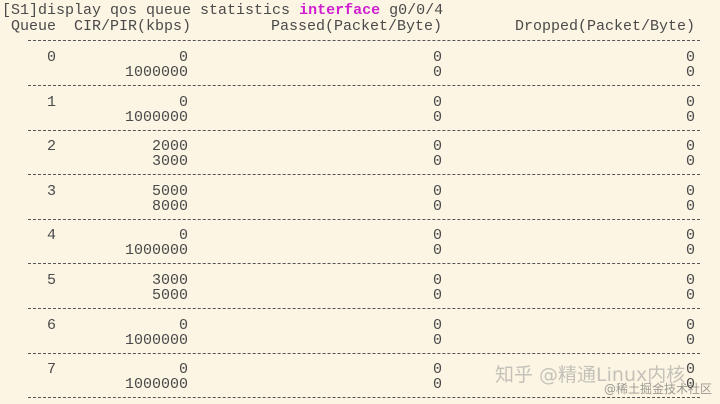 This screenshot has width=720, height=404. What do you see at coordinates (340, 10) in the screenshot?
I see `command-keyword: interface` at bounding box center [340, 10].